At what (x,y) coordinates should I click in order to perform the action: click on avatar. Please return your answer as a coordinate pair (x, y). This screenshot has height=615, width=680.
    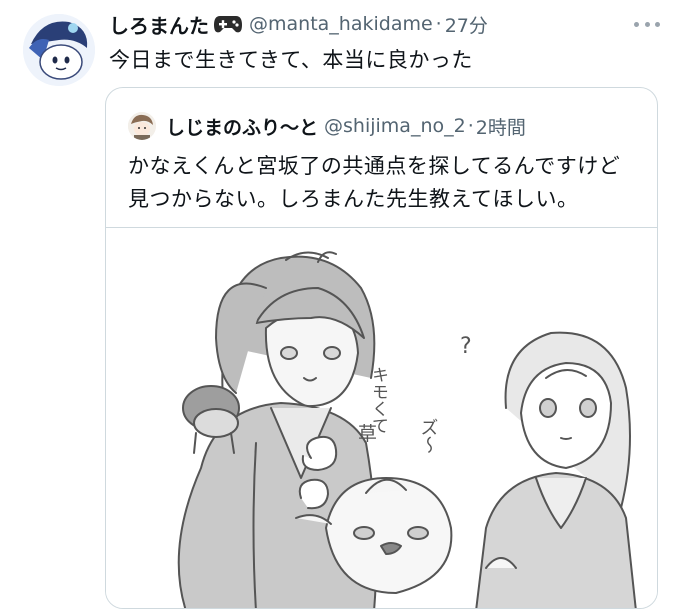
    Looking at the image, I should click on (59, 50).